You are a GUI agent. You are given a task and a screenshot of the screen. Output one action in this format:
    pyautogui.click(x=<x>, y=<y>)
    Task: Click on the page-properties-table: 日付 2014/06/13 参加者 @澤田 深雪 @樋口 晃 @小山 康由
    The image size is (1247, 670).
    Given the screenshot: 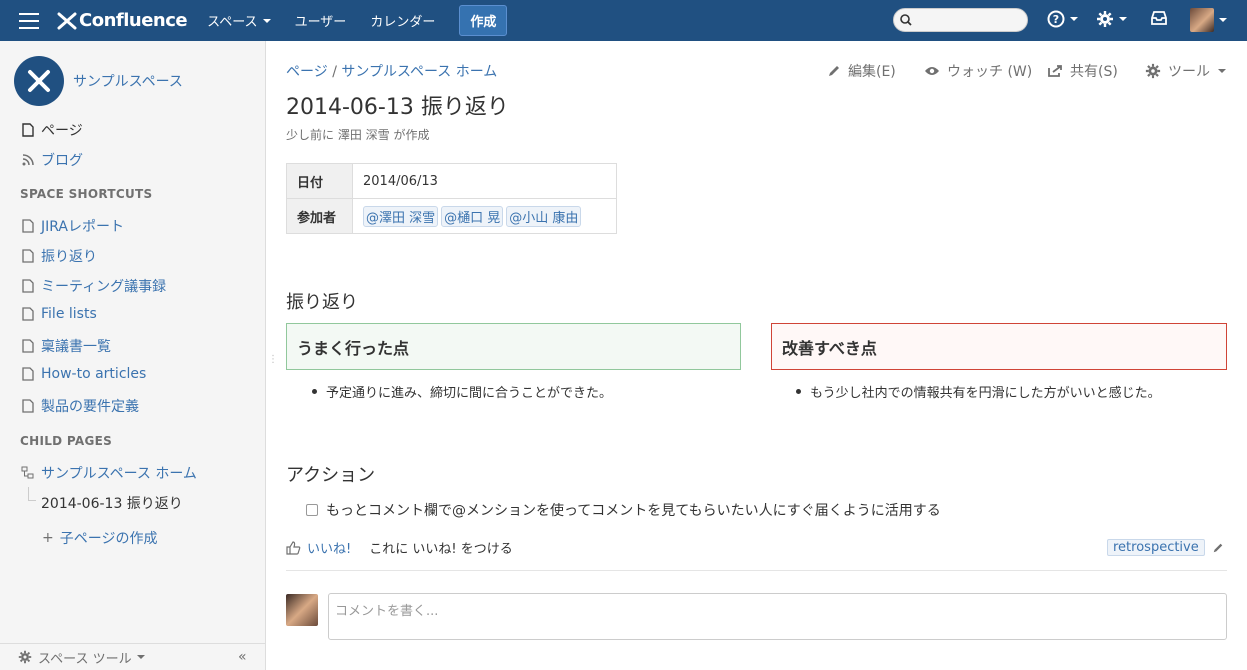 What is the action you would take?
    pyautogui.click(x=451, y=198)
    